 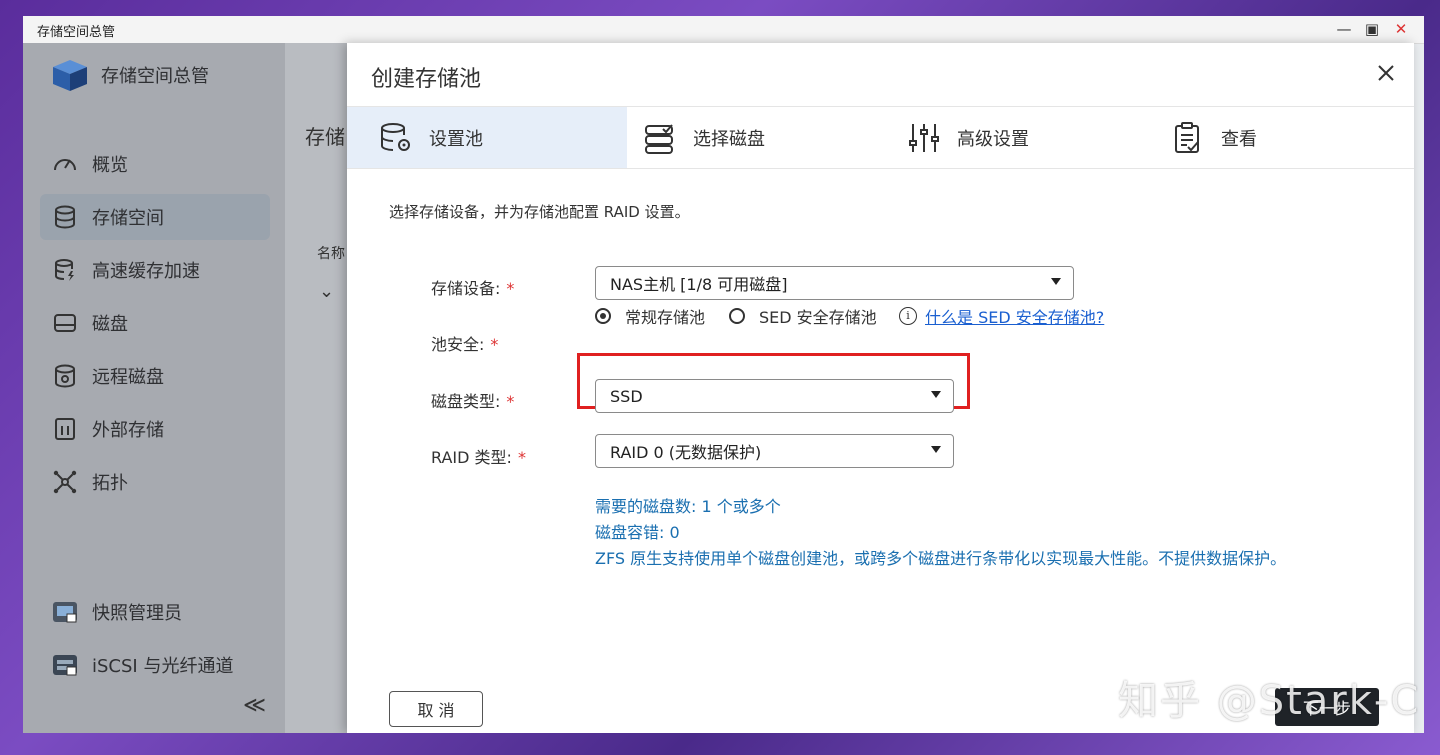 What do you see at coordinates (818, 317) in the screenshot?
I see `radio-label: SED 安全存储池` at bounding box center [818, 317].